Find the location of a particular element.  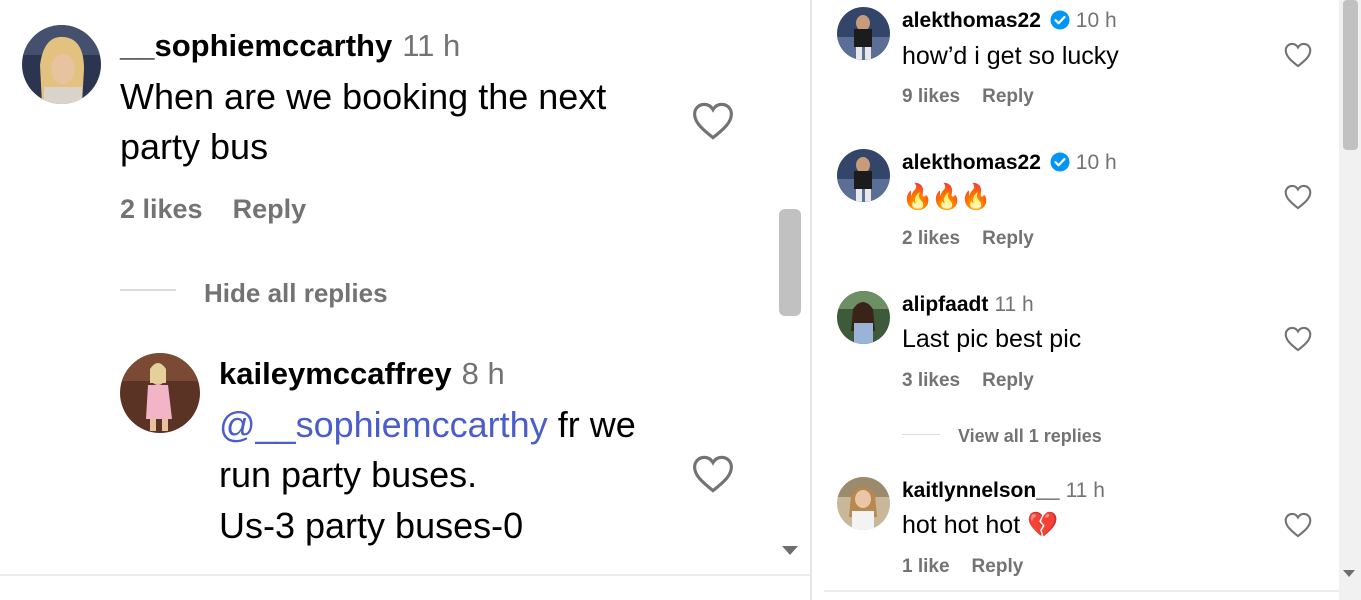

username-text: __sophiemccarthy is located at coordinates (256, 45).